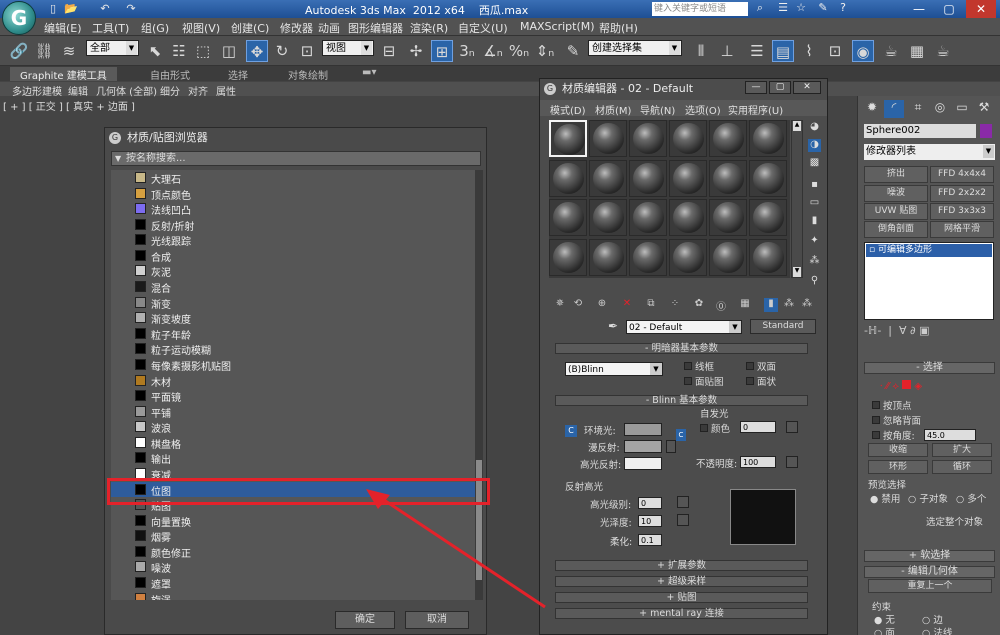  Describe the element at coordinates (755, 109) in the screenshot. I see `me-menu-utilities: 实用程序(U)` at that location.